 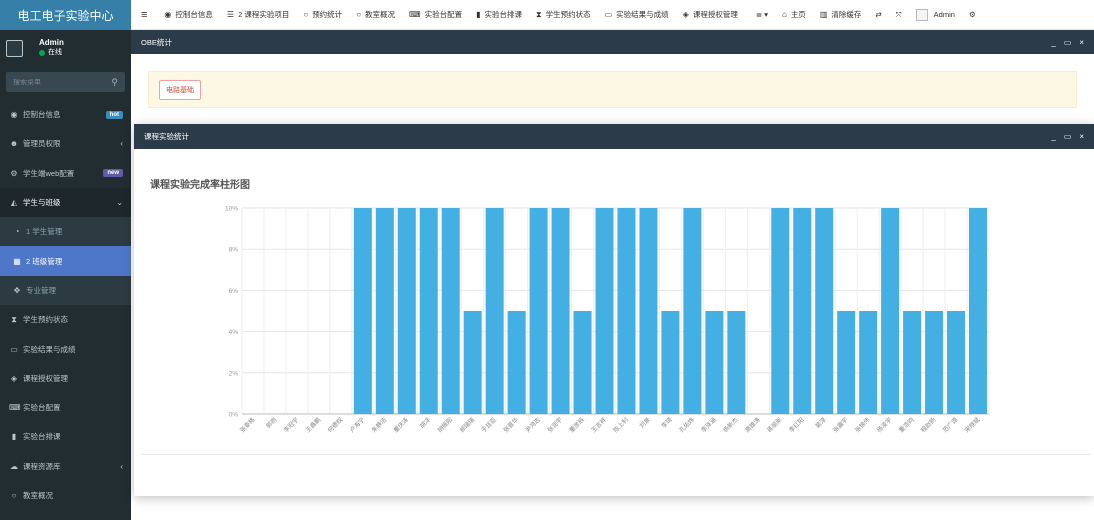 What do you see at coordinates (14, 144) in the screenshot?
I see `users-icon: ☻` at bounding box center [14, 144].